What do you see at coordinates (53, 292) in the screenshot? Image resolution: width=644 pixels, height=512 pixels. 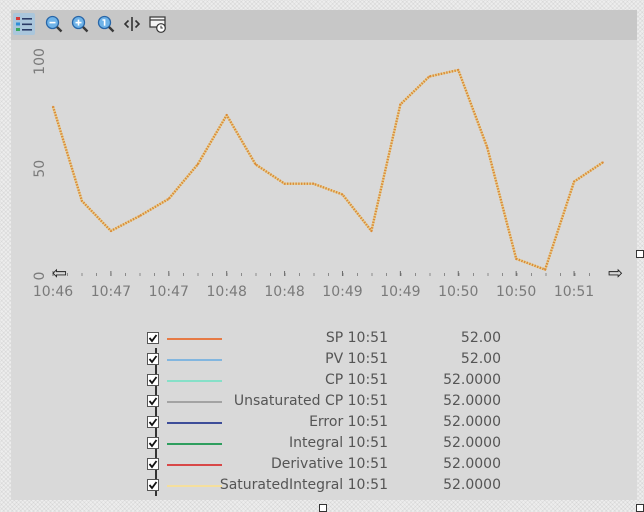 I see `x-tick-label: 10:46` at bounding box center [53, 292].